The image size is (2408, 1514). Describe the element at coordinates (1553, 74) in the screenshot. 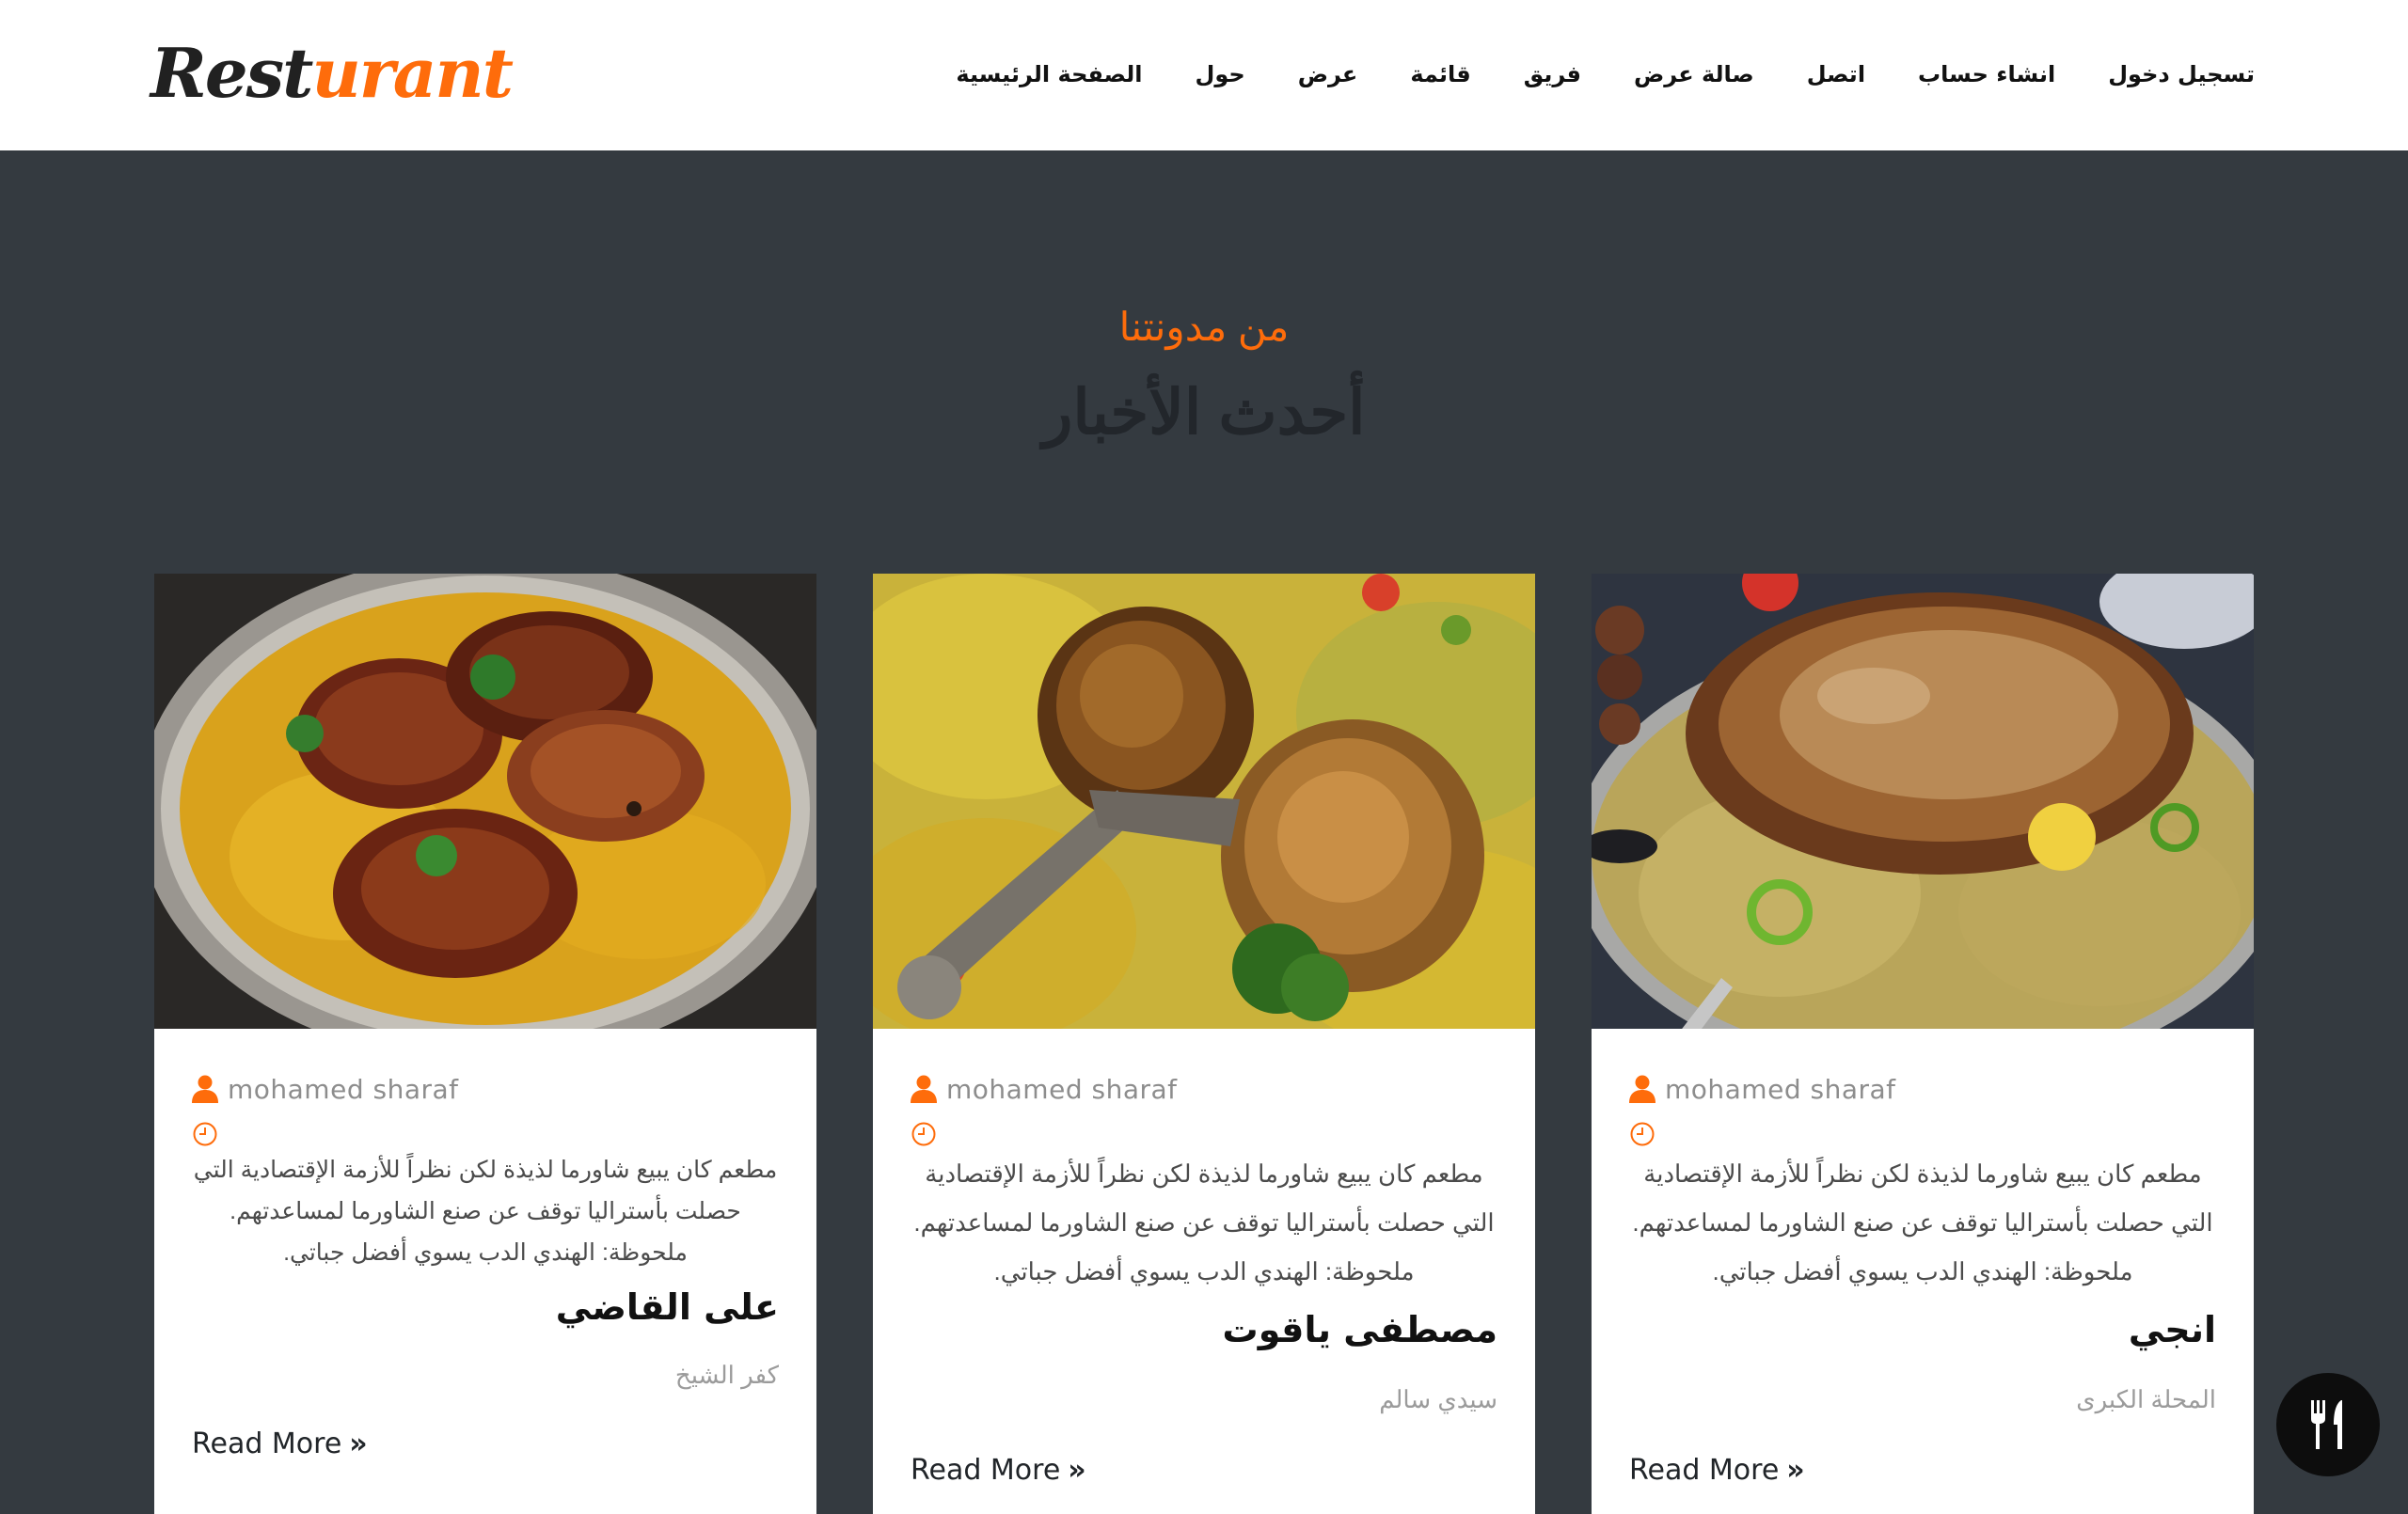

I see `nav-link-team: فريق` at that location.